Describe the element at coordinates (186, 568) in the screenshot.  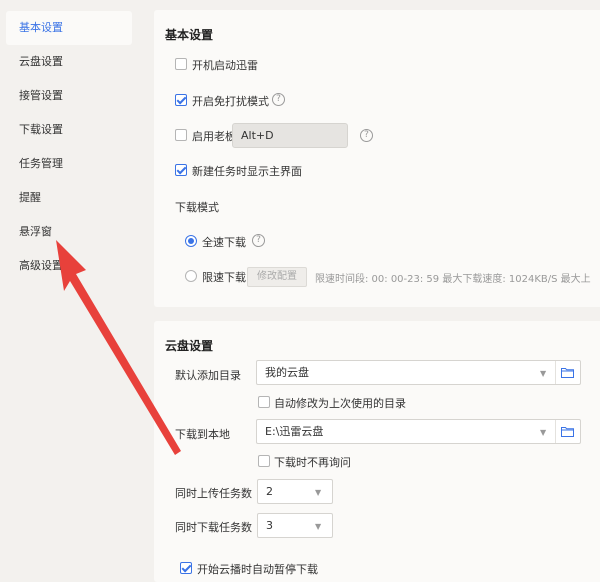
I see `pause-on-play-checkbox` at that location.